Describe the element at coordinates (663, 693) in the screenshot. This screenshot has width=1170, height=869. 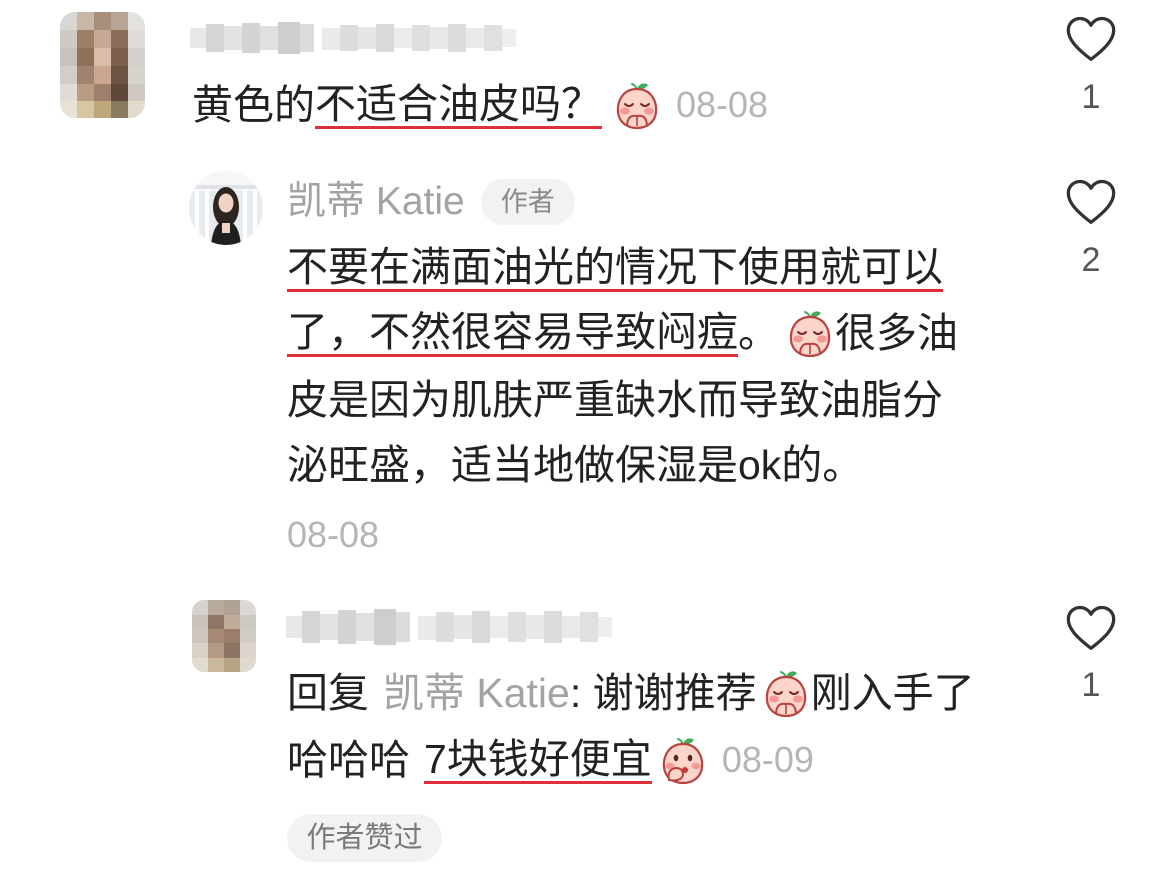
I see `reply-text: : 谢谢推荐` at that location.